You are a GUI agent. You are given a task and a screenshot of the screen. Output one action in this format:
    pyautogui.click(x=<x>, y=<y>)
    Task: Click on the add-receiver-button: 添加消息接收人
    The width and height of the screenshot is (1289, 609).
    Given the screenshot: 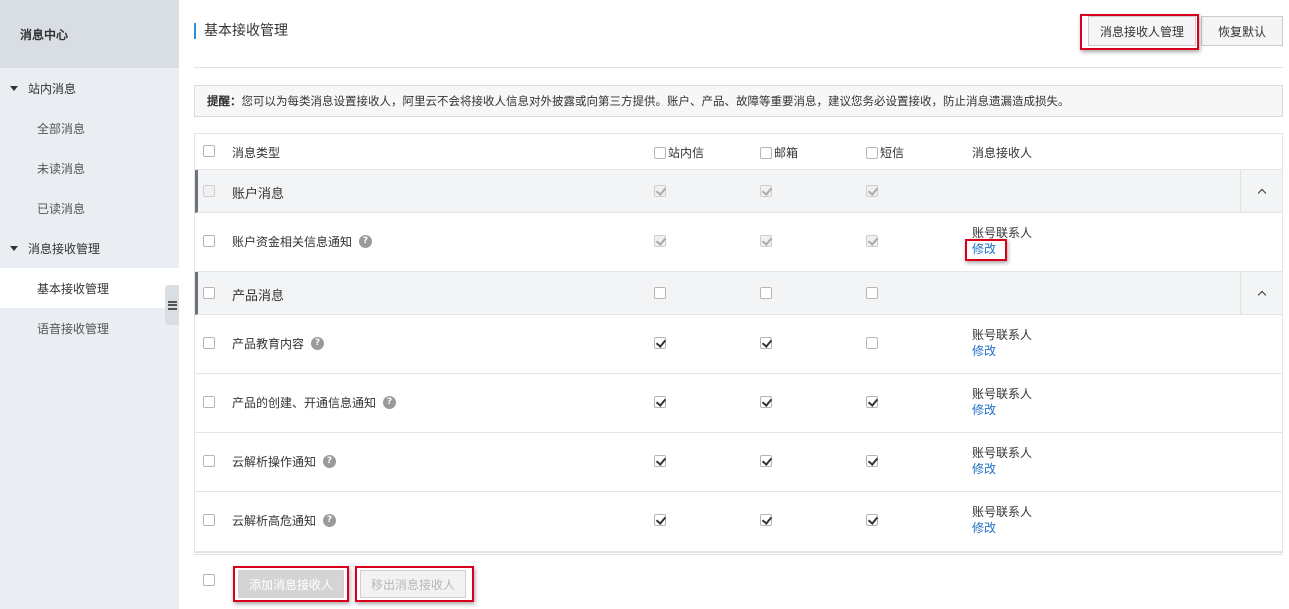 What is the action you would take?
    pyautogui.click(x=291, y=584)
    